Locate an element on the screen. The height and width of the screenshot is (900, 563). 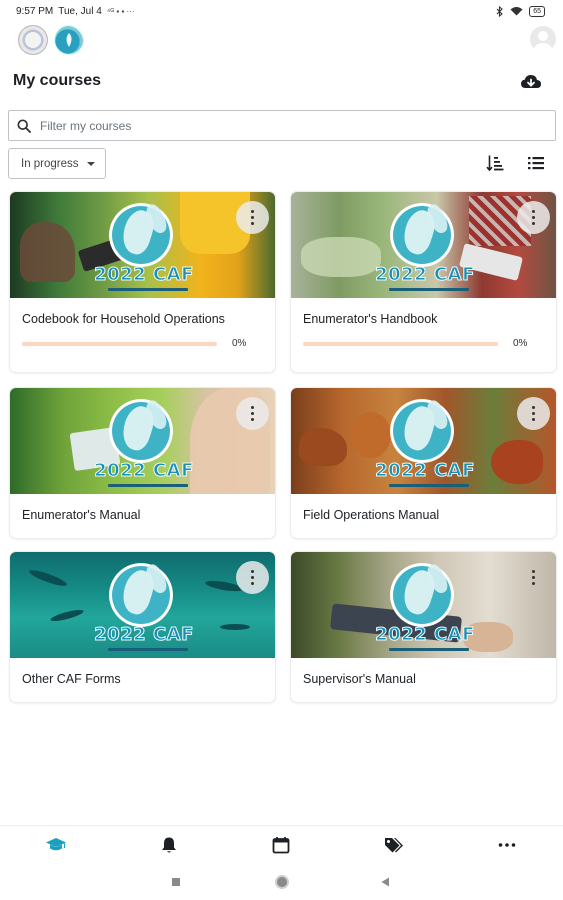
nav-tags is located at coordinates (394, 845).